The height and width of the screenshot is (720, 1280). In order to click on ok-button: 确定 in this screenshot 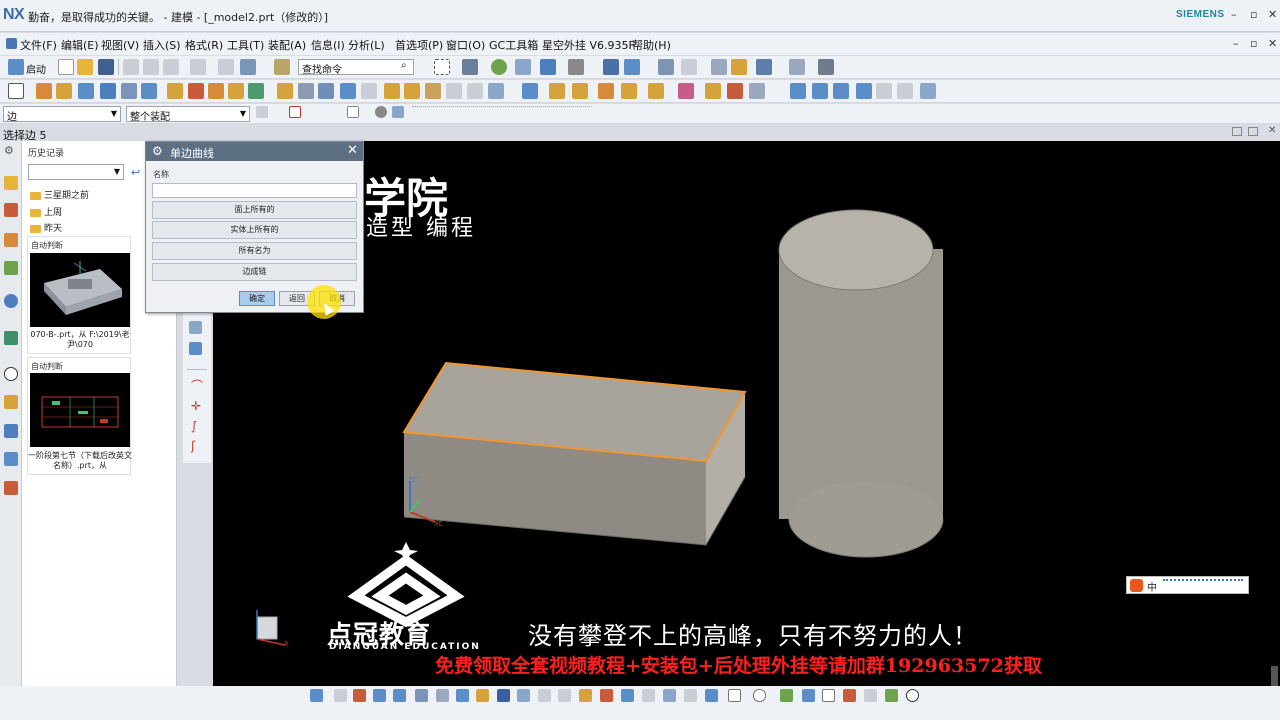, I will do `click(257, 298)`.